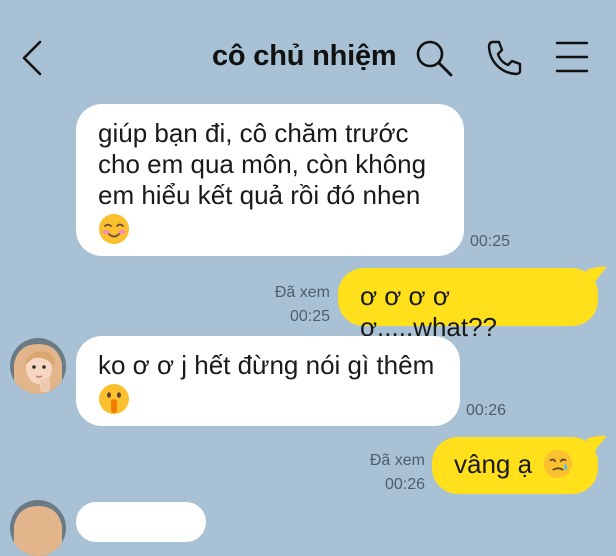 This screenshot has height=556, width=616. What do you see at coordinates (114, 398) in the screenshot?
I see `shushing-face-emoji-icon` at bounding box center [114, 398].